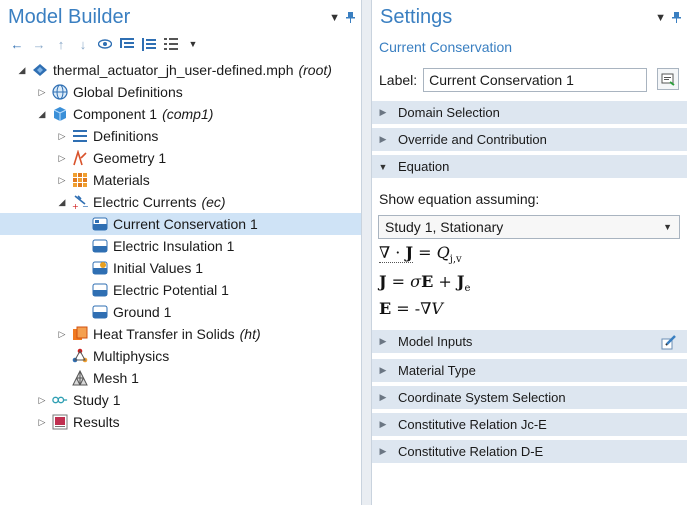 This screenshot has height=505, width=687. I want to click on section-material-type: ▶ Material Type, so click(529, 371).